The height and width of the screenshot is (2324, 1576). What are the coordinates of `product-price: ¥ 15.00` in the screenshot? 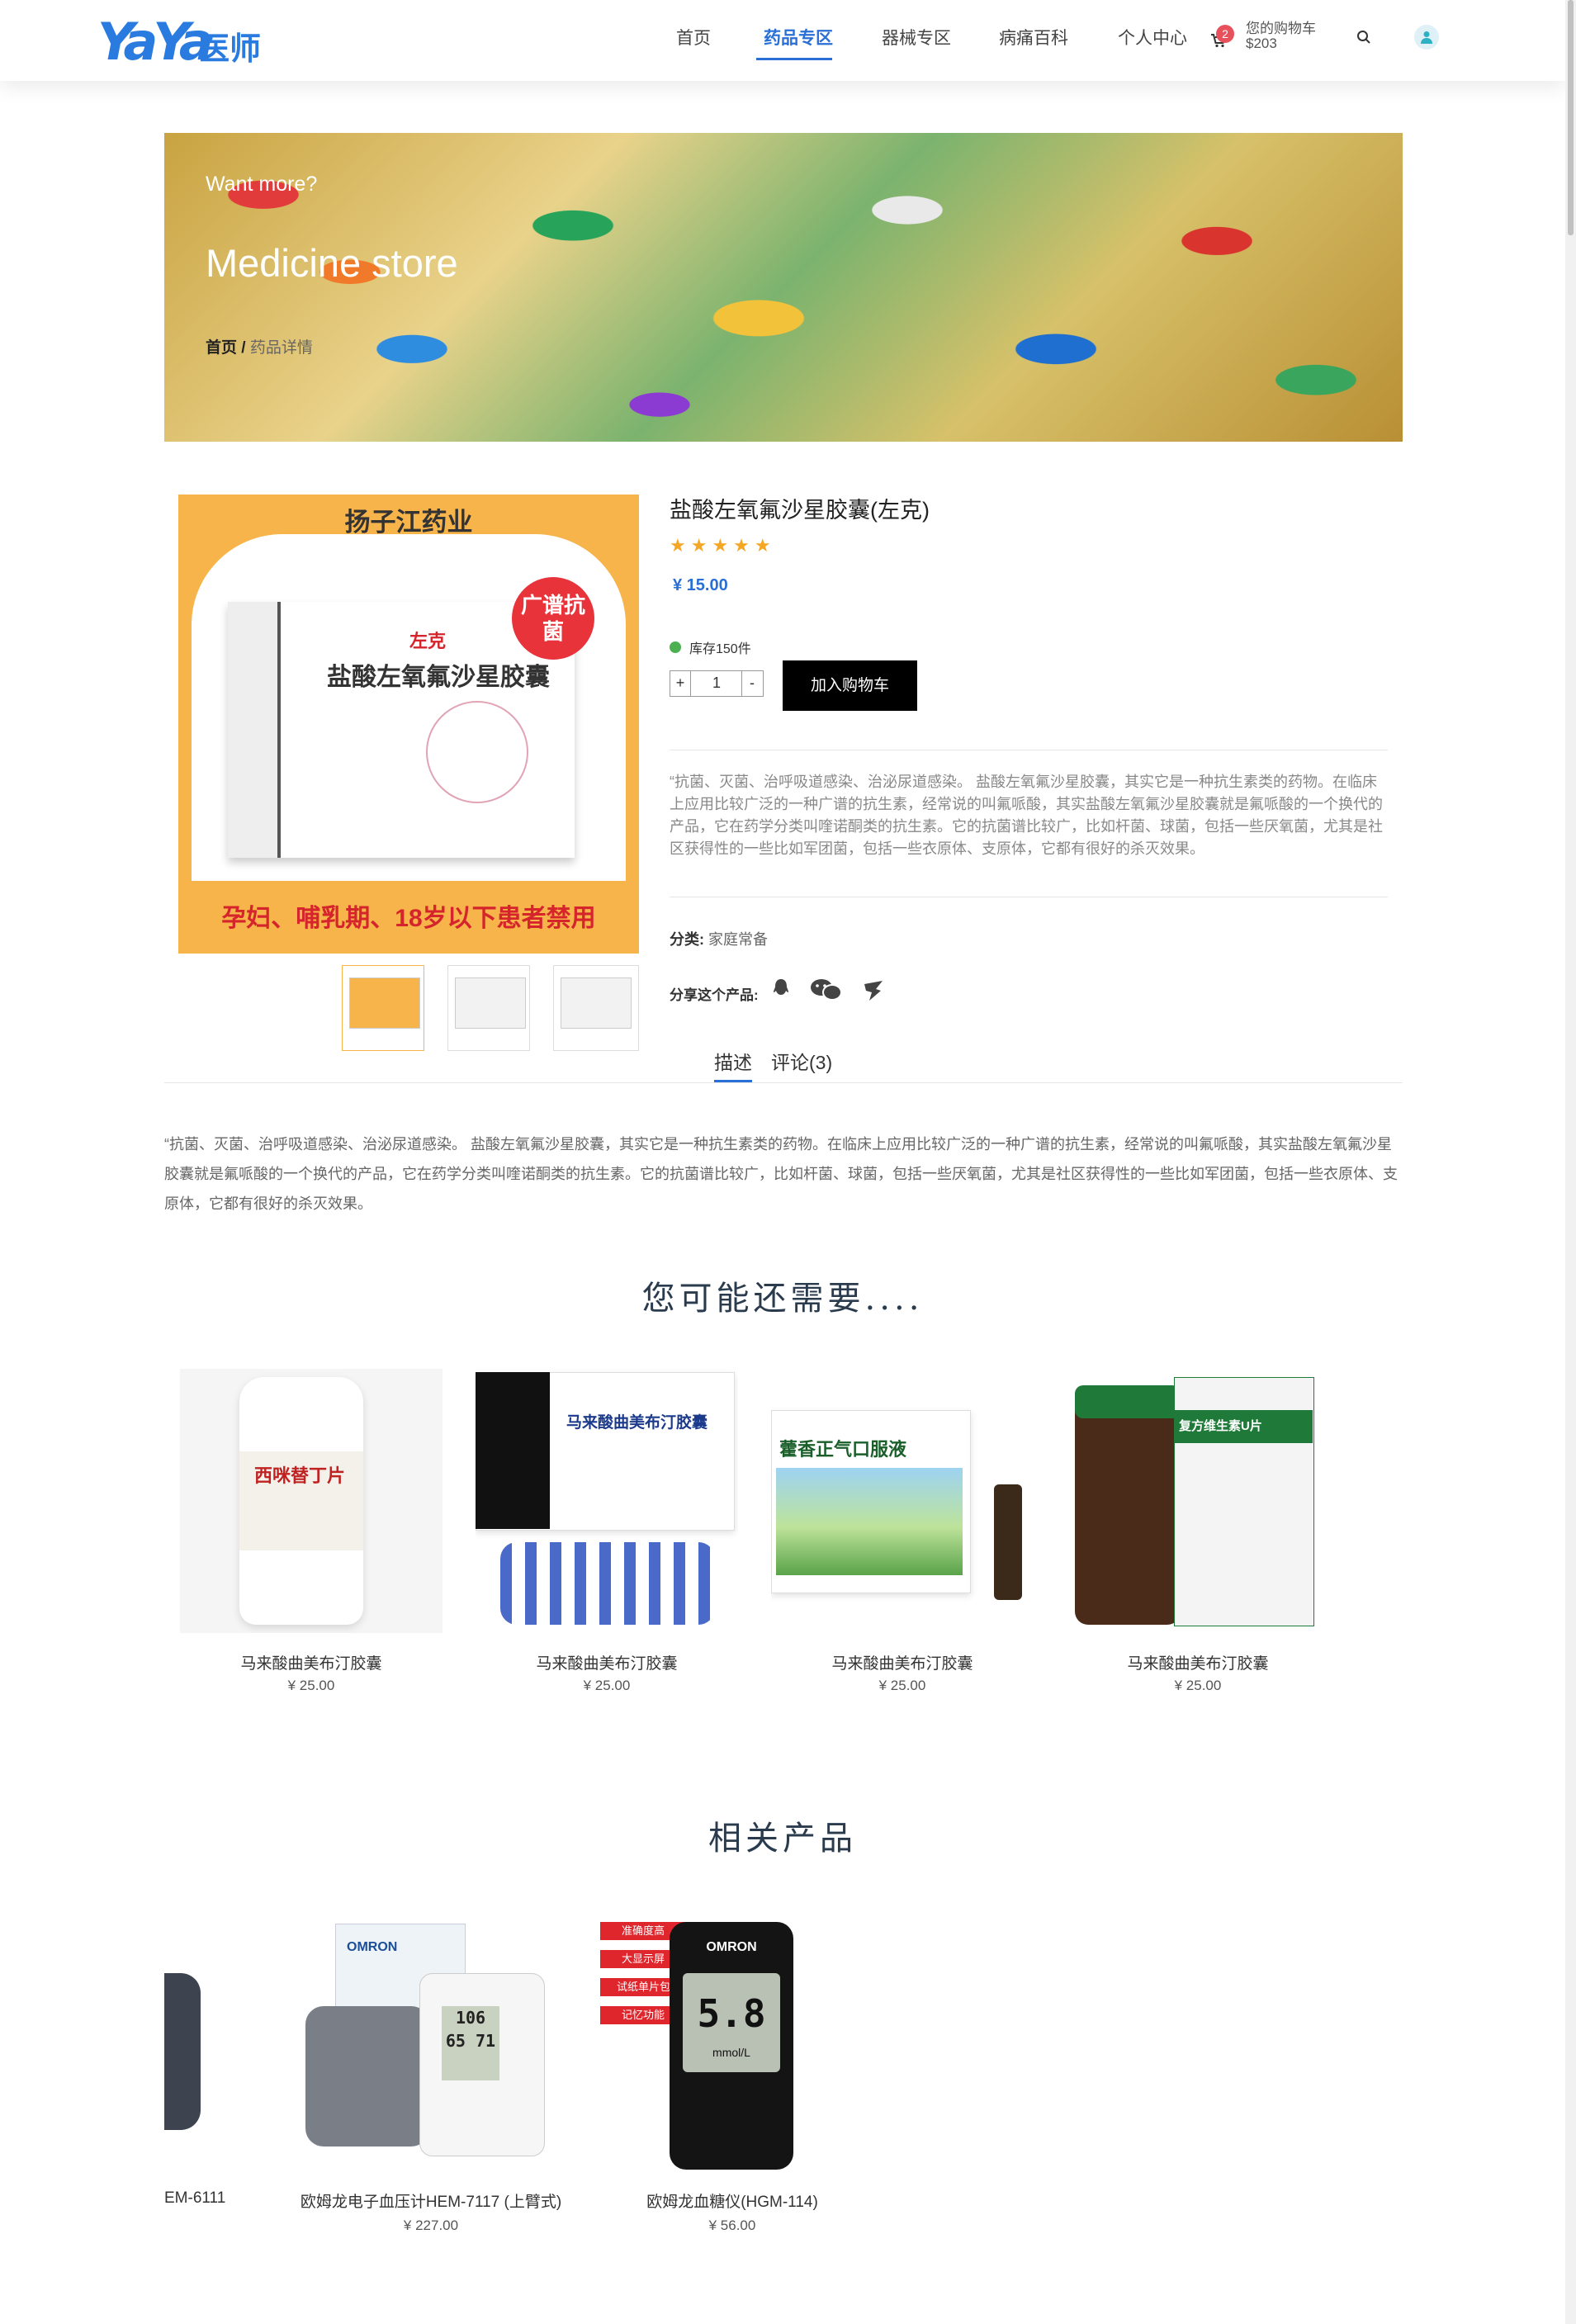 It's located at (700, 585).